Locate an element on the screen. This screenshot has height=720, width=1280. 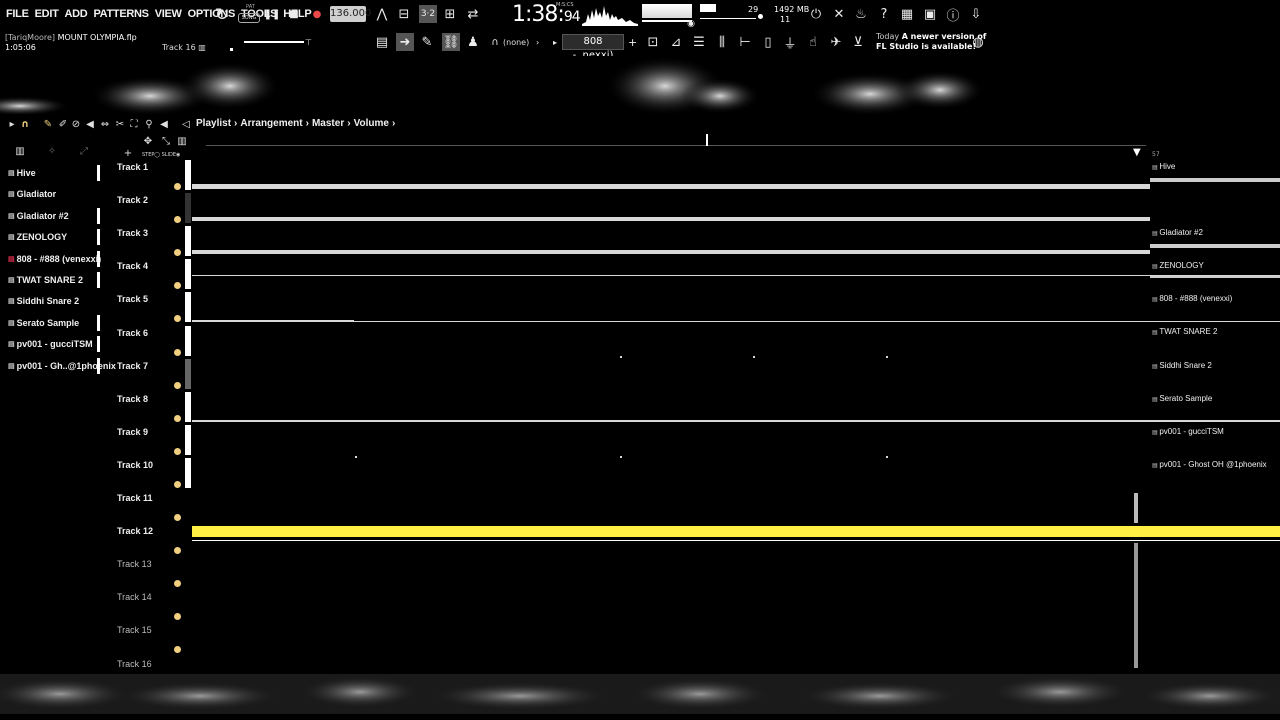
record-icon: ● is located at coordinates (317, 14).